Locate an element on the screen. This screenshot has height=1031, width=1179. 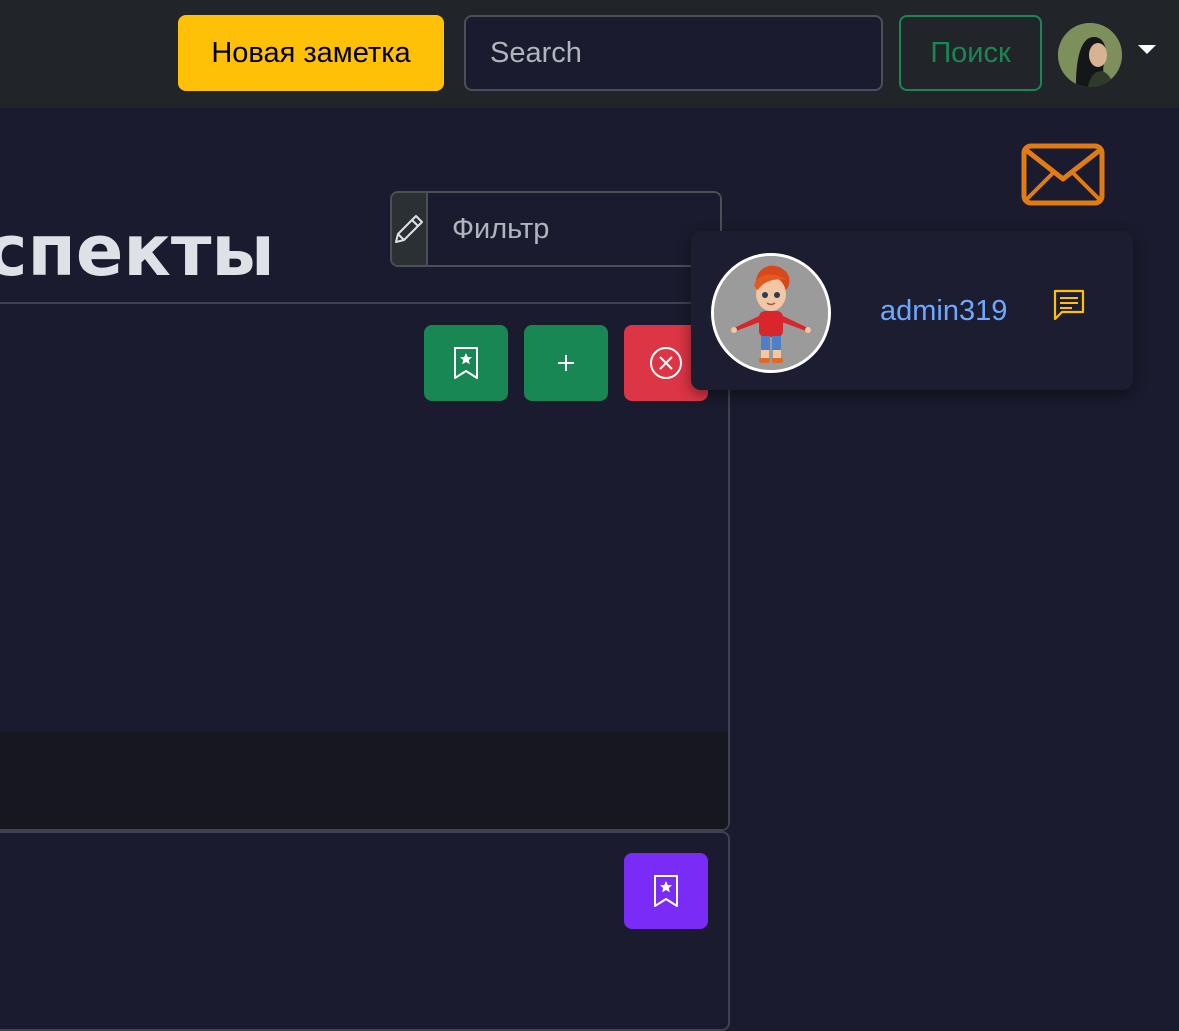
top-navbar: Новая заметка Поиск is located at coordinates (589, 54).